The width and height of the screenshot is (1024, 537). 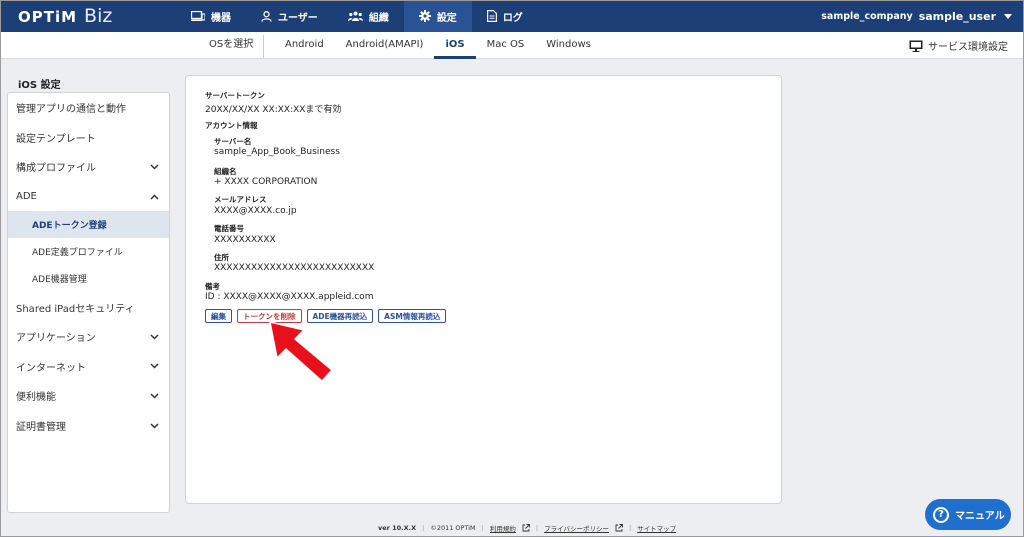 I want to click on email-value: XXXX@XXXX.co.jp, so click(x=255, y=211).